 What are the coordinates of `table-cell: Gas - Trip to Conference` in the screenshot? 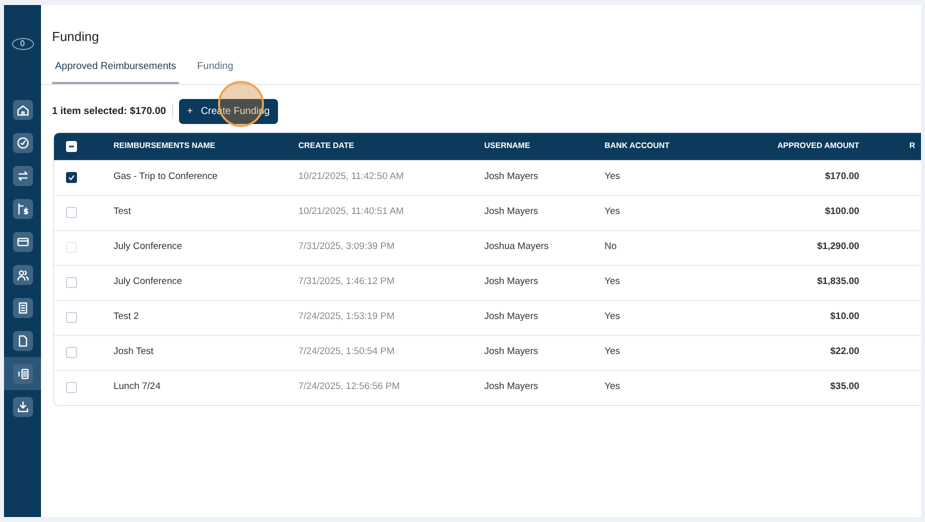 It's located at (165, 176).